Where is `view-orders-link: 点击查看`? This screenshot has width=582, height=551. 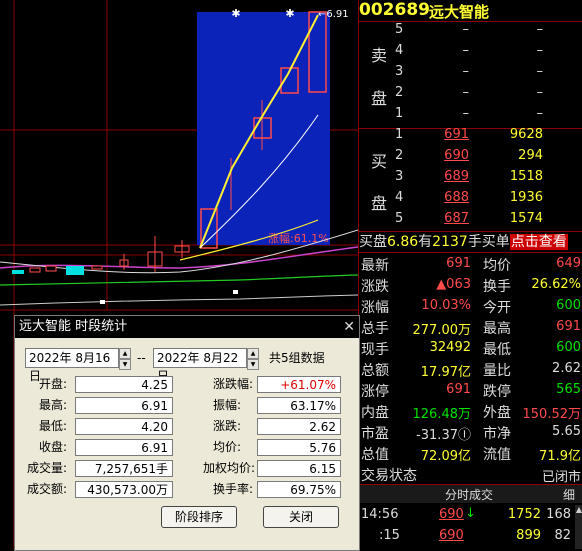 view-orders-link: 点击查看 is located at coordinates (538, 242).